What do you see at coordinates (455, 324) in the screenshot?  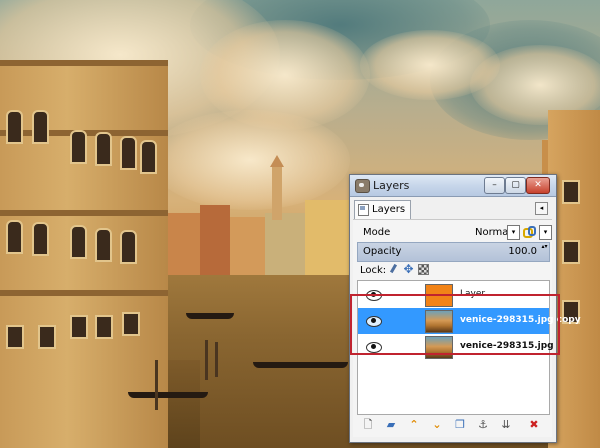 I see `selection-highlight-box` at bounding box center [455, 324].